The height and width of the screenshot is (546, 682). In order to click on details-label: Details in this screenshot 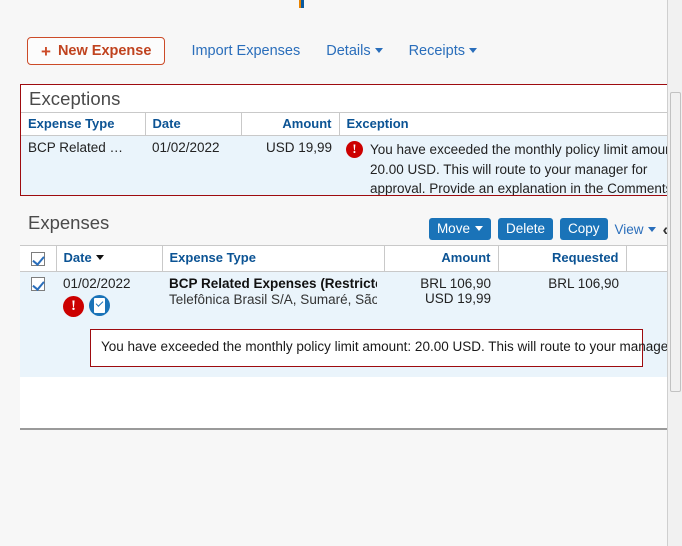, I will do `click(348, 51)`.